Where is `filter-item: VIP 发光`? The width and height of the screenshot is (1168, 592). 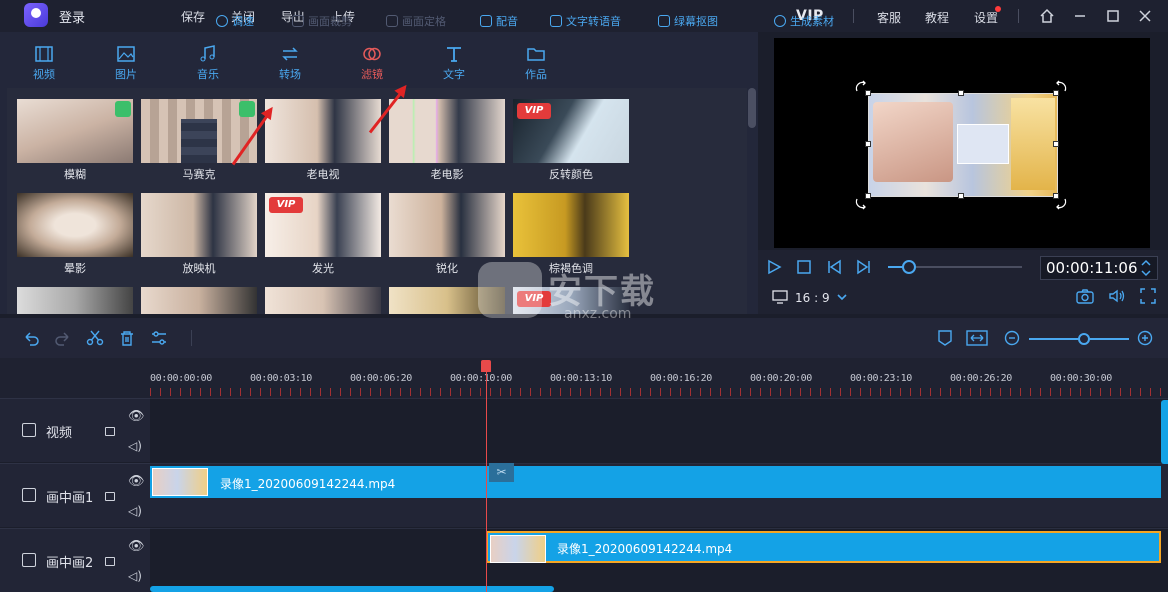 filter-item: VIP 发光 is located at coordinates (323, 234).